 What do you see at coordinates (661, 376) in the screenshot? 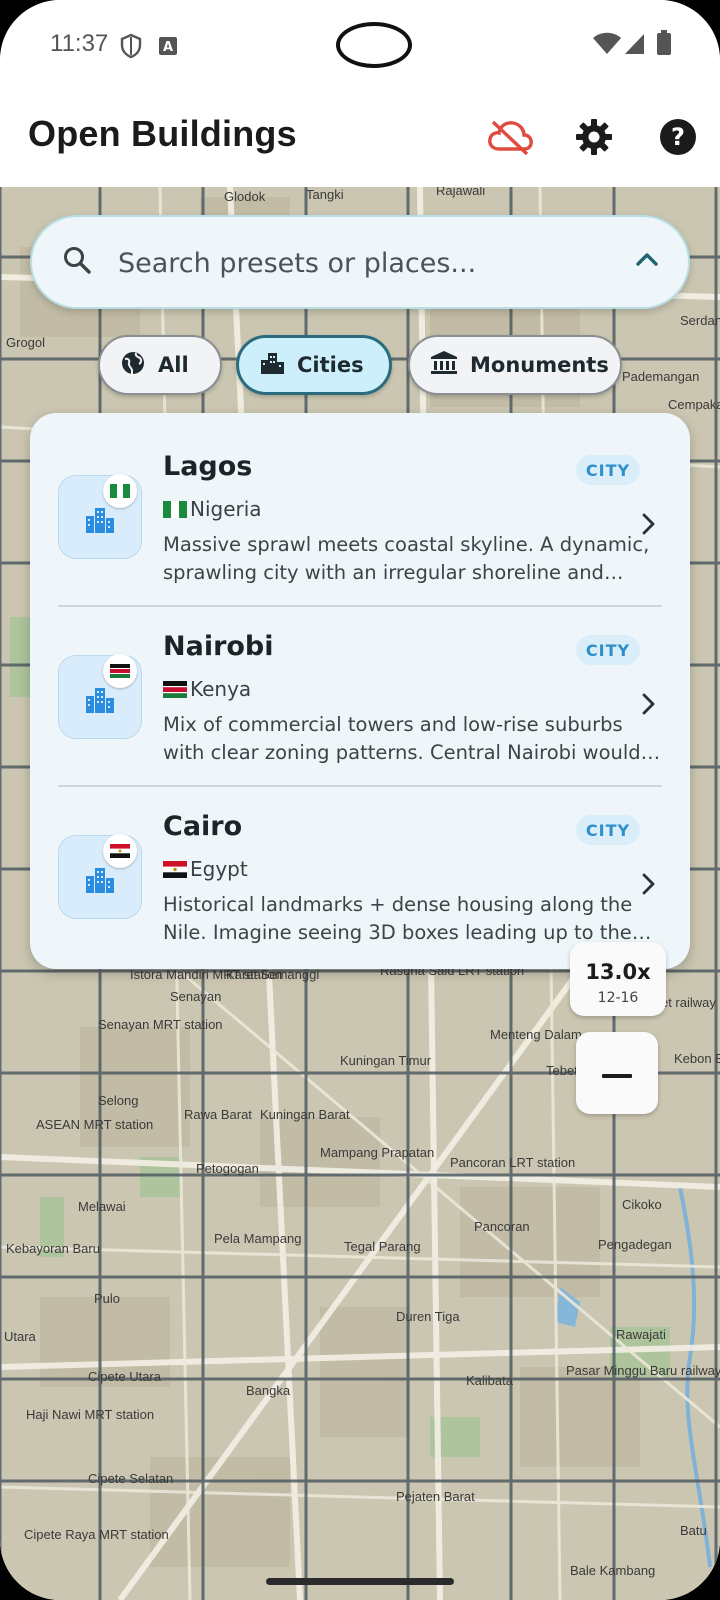
I see `map-label: Pademangan` at bounding box center [661, 376].